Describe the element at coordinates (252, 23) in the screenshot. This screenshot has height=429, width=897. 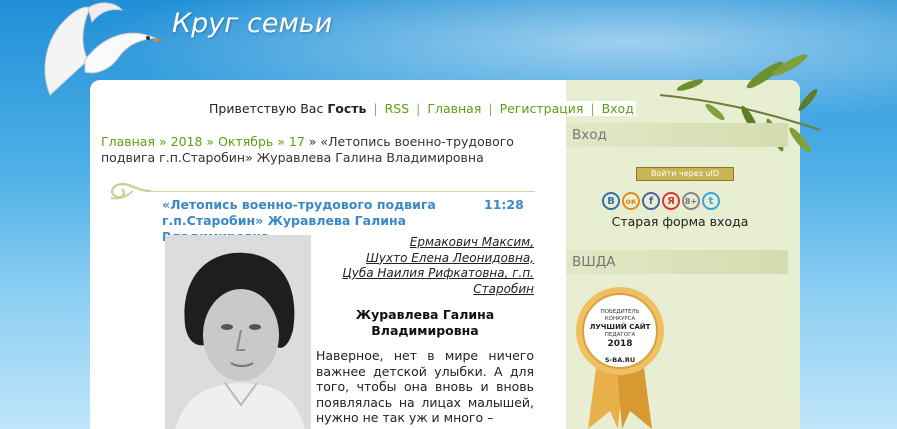
I see `site-title: Круг семьи` at that location.